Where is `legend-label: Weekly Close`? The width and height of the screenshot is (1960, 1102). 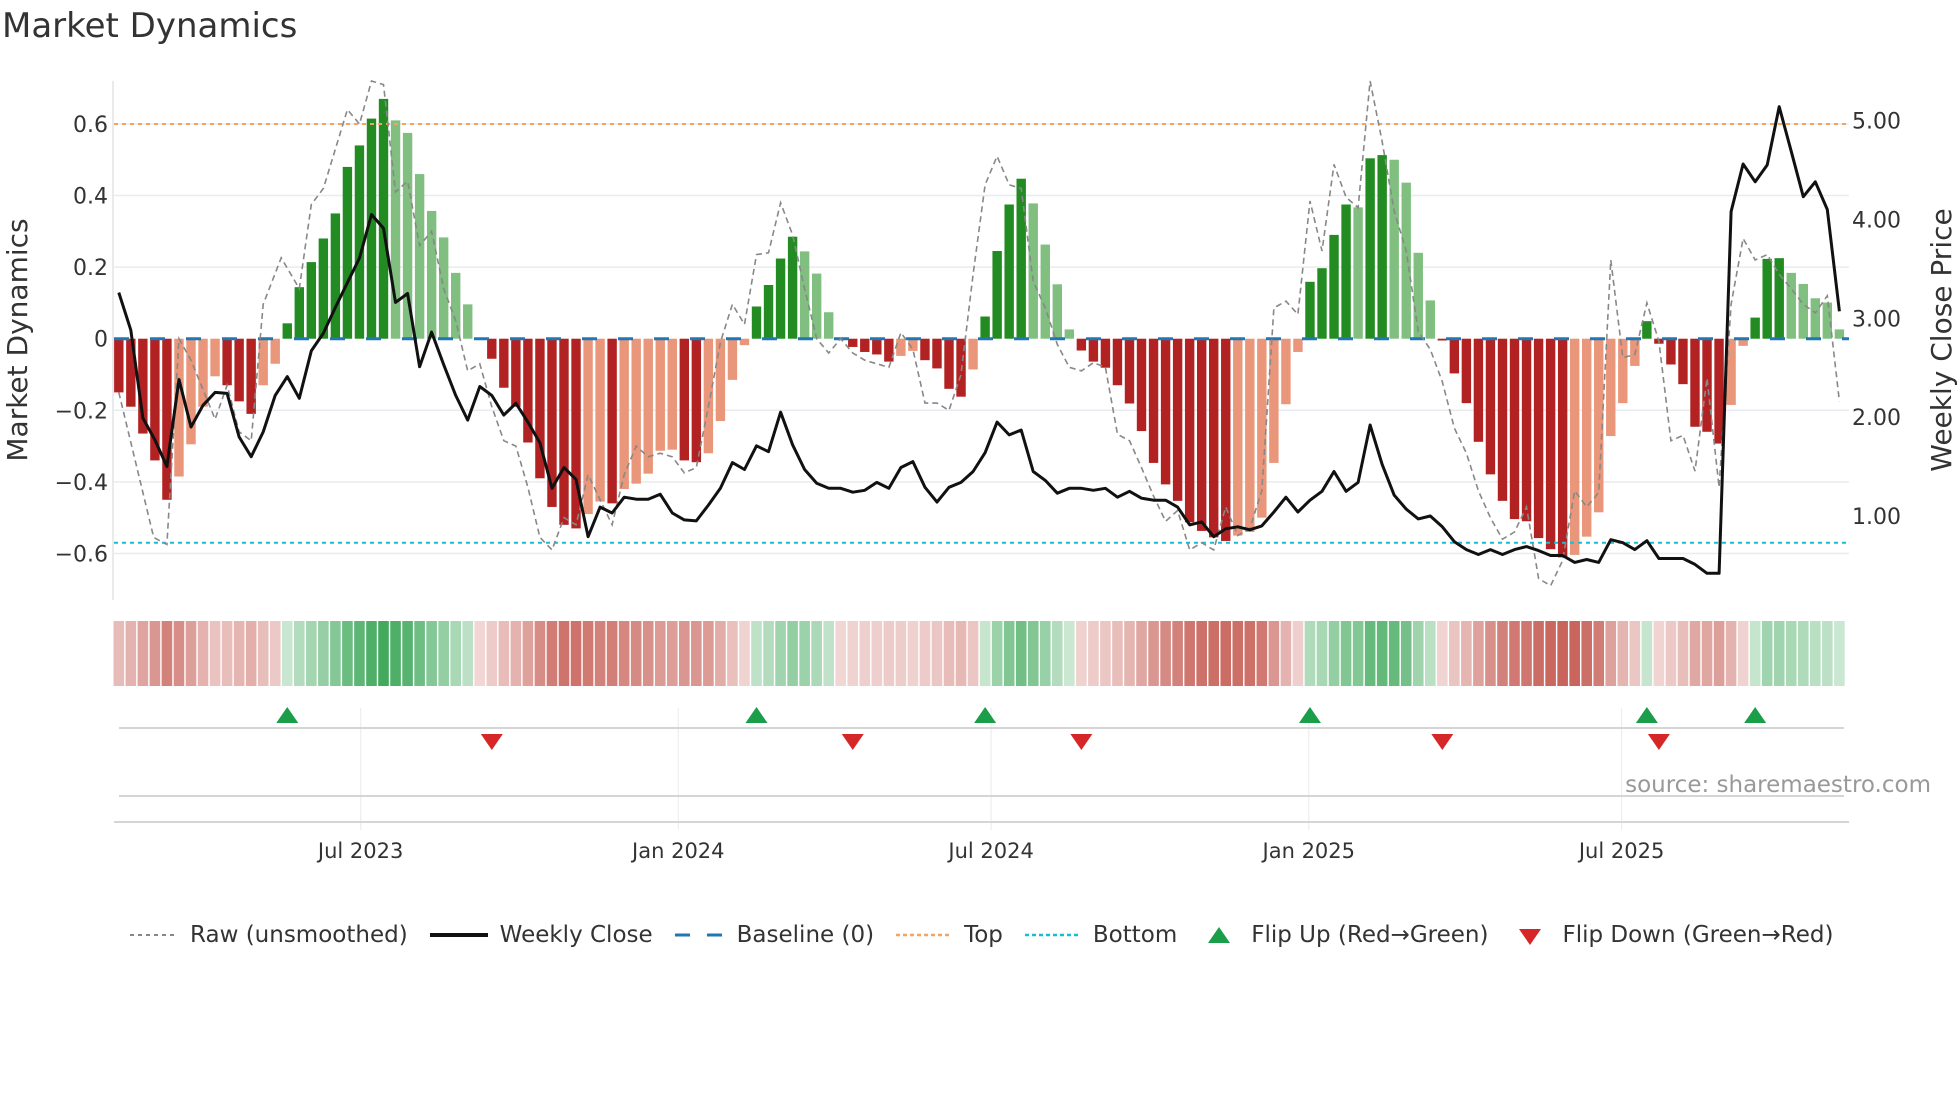 legend-label: Weekly Close is located at coordinates (576, 935).